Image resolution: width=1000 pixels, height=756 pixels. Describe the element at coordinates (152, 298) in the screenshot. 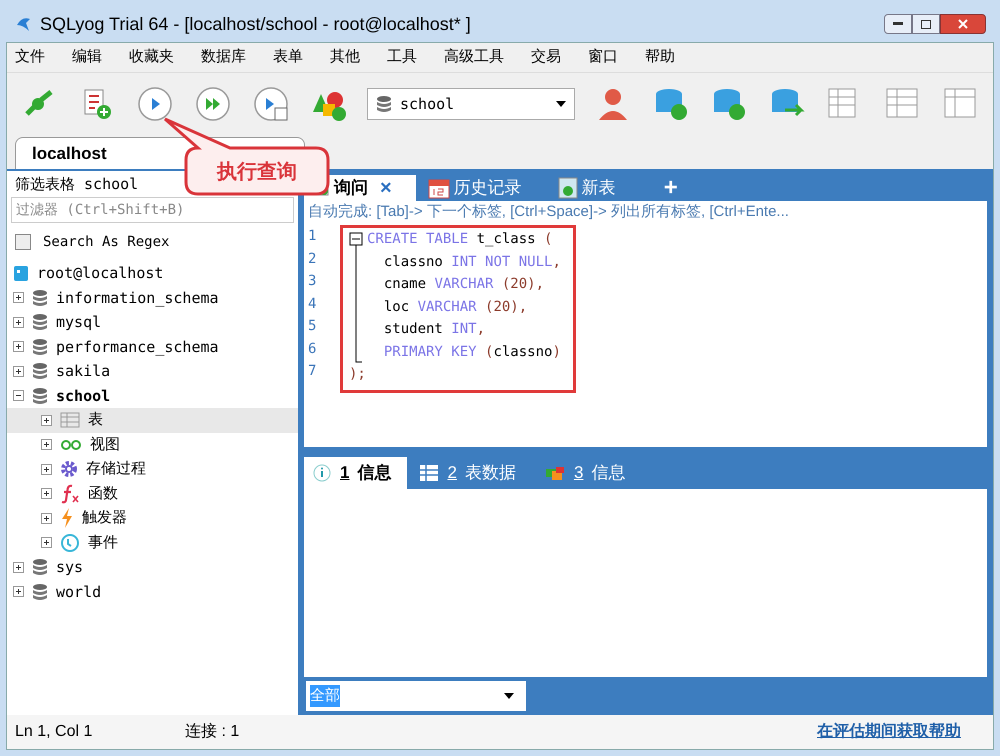

I see `tree-item: information_schema` at that location.